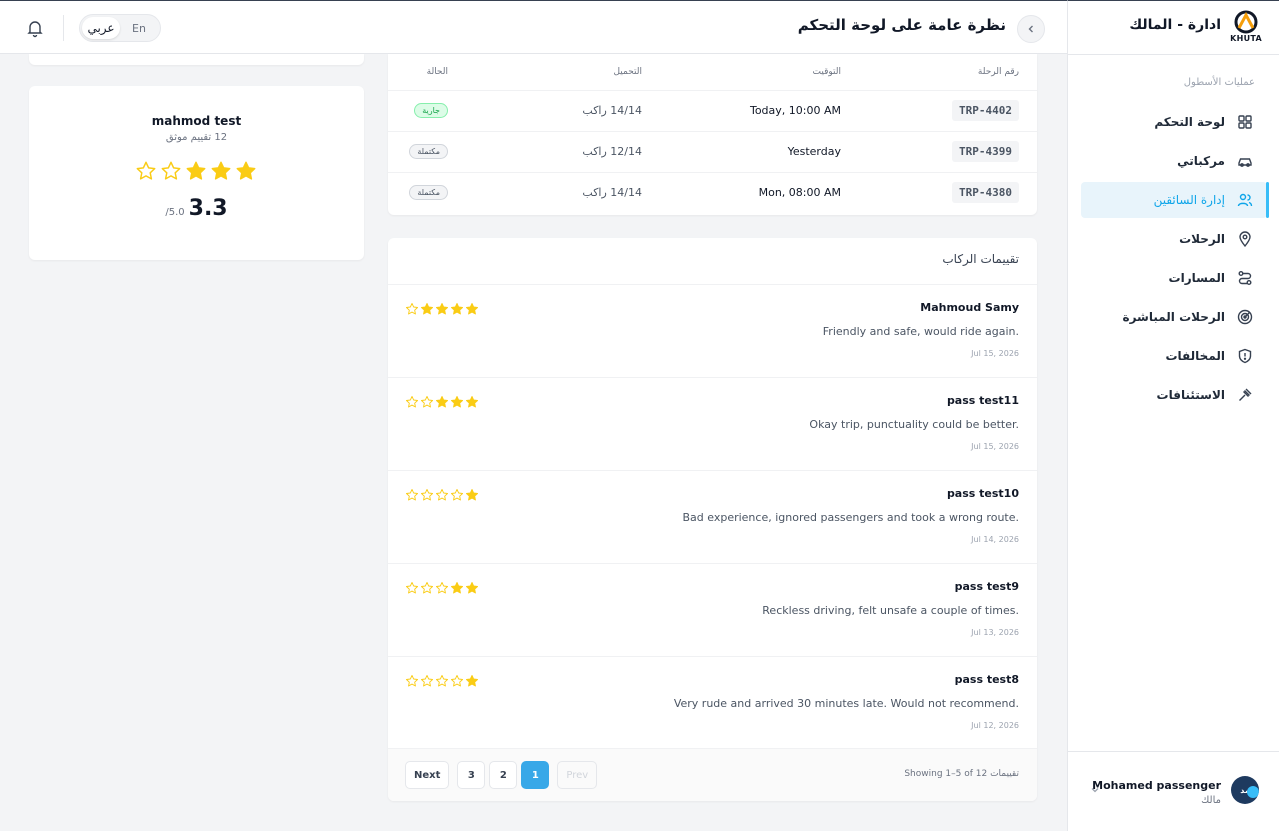  I want to click on sidebar-item-label: المخالفات, so click(1195, 356).